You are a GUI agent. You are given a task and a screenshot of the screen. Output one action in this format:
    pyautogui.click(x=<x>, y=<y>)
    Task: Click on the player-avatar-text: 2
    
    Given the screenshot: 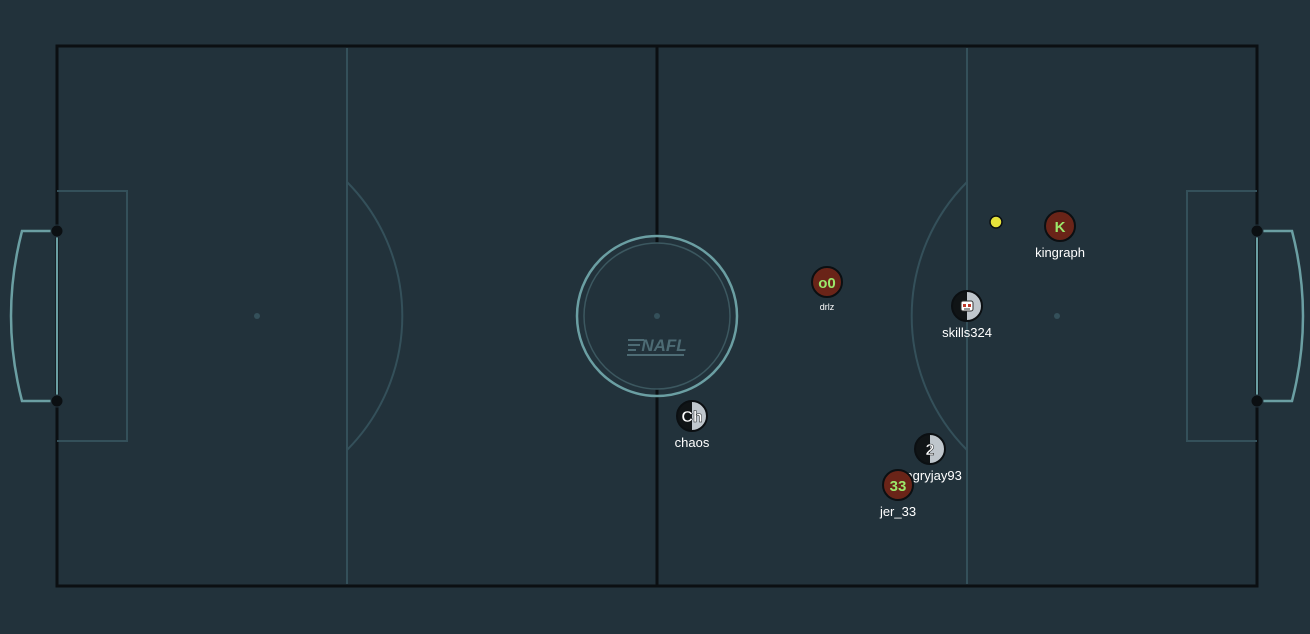 What is the action you would take?
    pyautogui.click(x=930, y=450)
    